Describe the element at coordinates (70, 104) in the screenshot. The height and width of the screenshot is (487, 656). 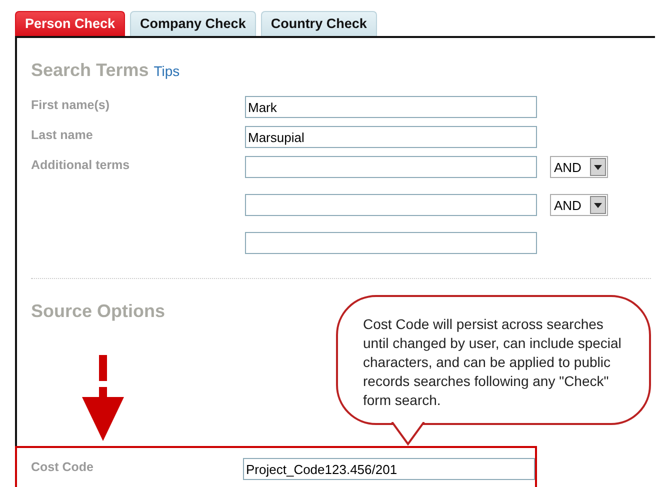
I see `field-label: First name(s)` at that location.